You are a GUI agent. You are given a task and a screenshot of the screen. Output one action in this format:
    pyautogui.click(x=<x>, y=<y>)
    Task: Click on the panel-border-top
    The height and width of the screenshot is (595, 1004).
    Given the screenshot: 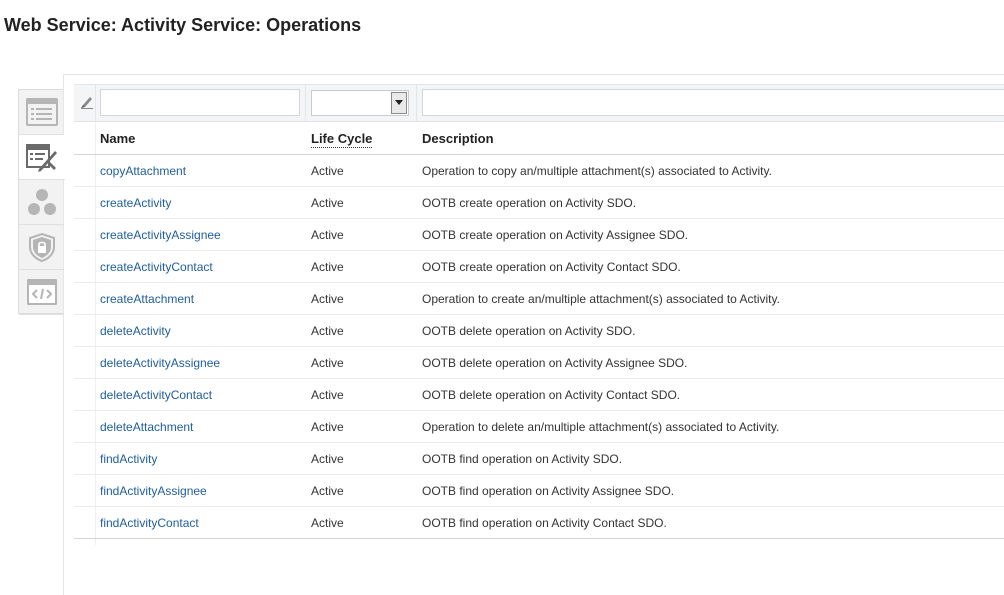 What is the action you would take?
    pyautogui.click(x=533, y=74)
    